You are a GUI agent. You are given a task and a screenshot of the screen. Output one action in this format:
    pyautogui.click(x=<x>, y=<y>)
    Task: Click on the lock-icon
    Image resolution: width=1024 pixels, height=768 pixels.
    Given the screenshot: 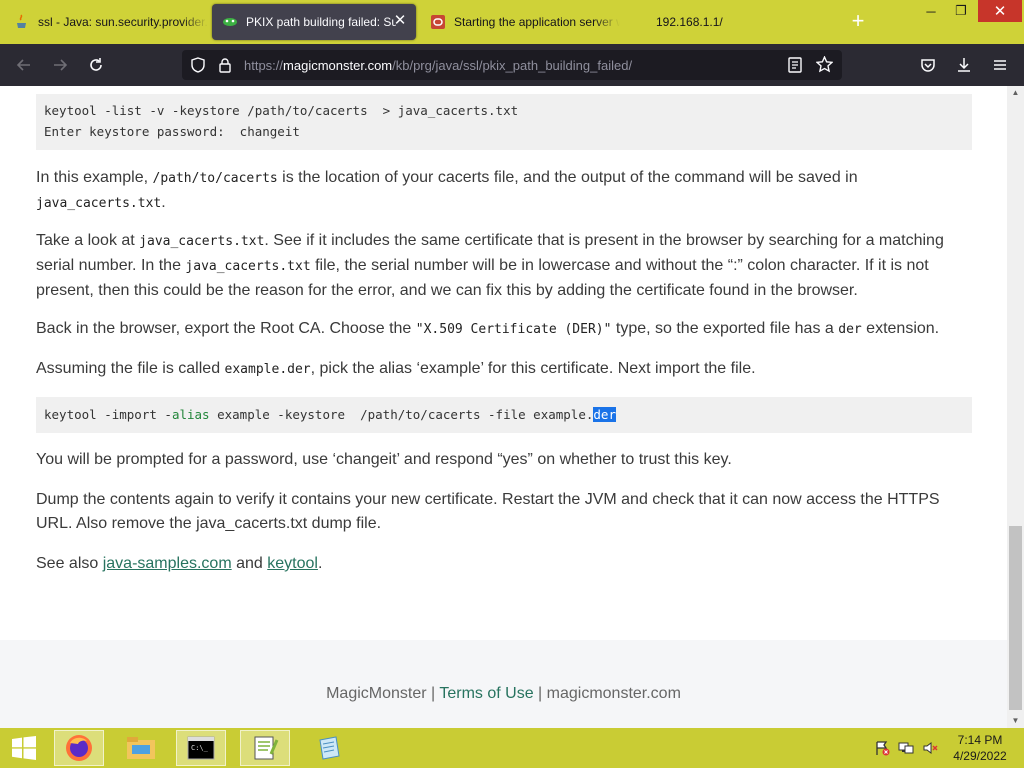 What is the action you would take?
    pyautogui.click(x=225, y=67)
    